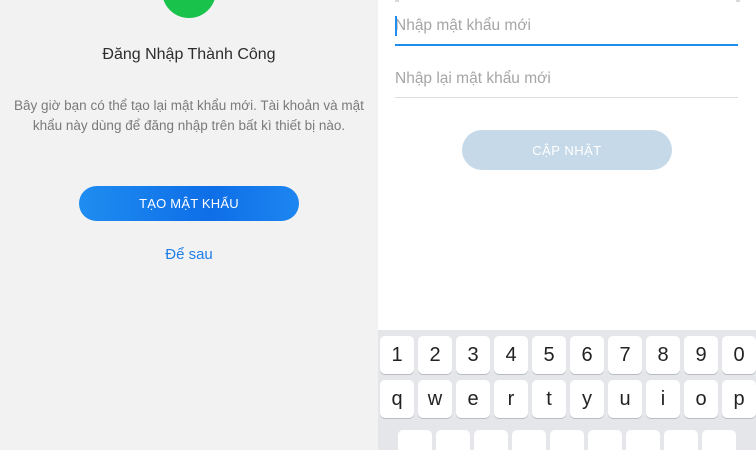 Image resolution: width=756 pixels, height=450 pixels. Describe the element at coordinates (625, 355) in the screenshot. I see `key-7: 7` at that location.